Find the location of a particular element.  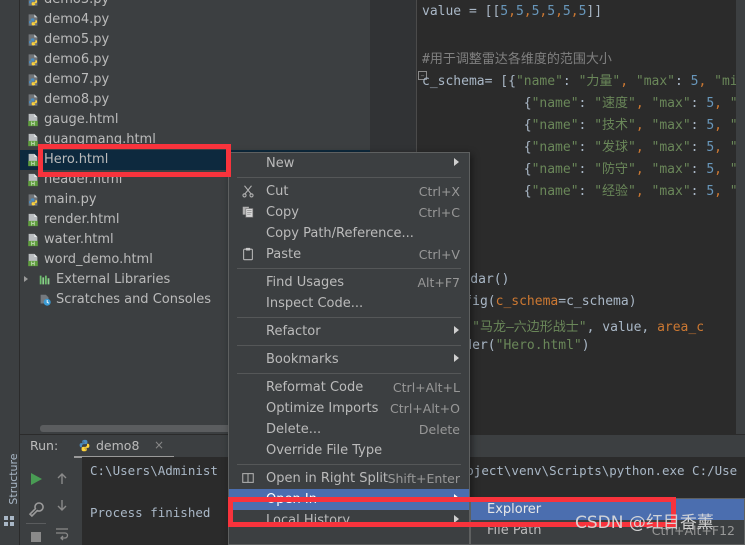

menu-item-override-file-type: Override File Type is located at coordinates (349, 450).